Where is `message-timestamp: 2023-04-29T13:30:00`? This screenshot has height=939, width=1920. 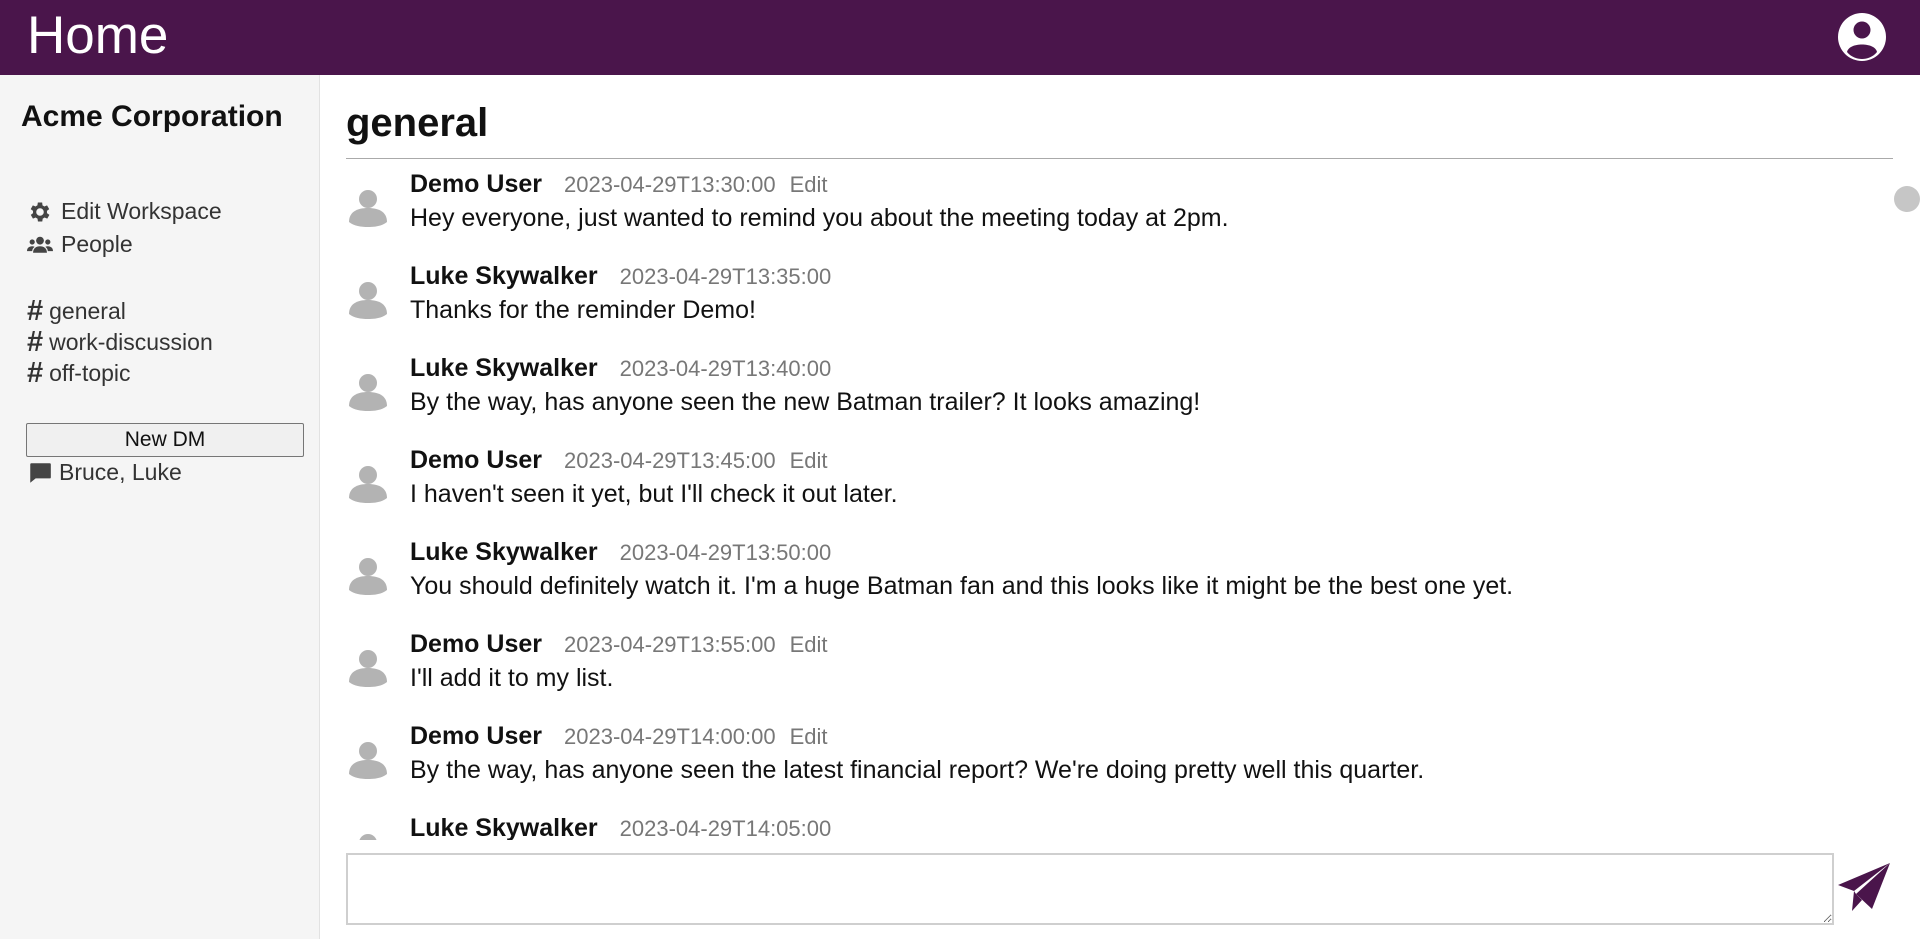
message-timestamp: 2023-04-29T13:30:00 is located at coordinates (670, 184).